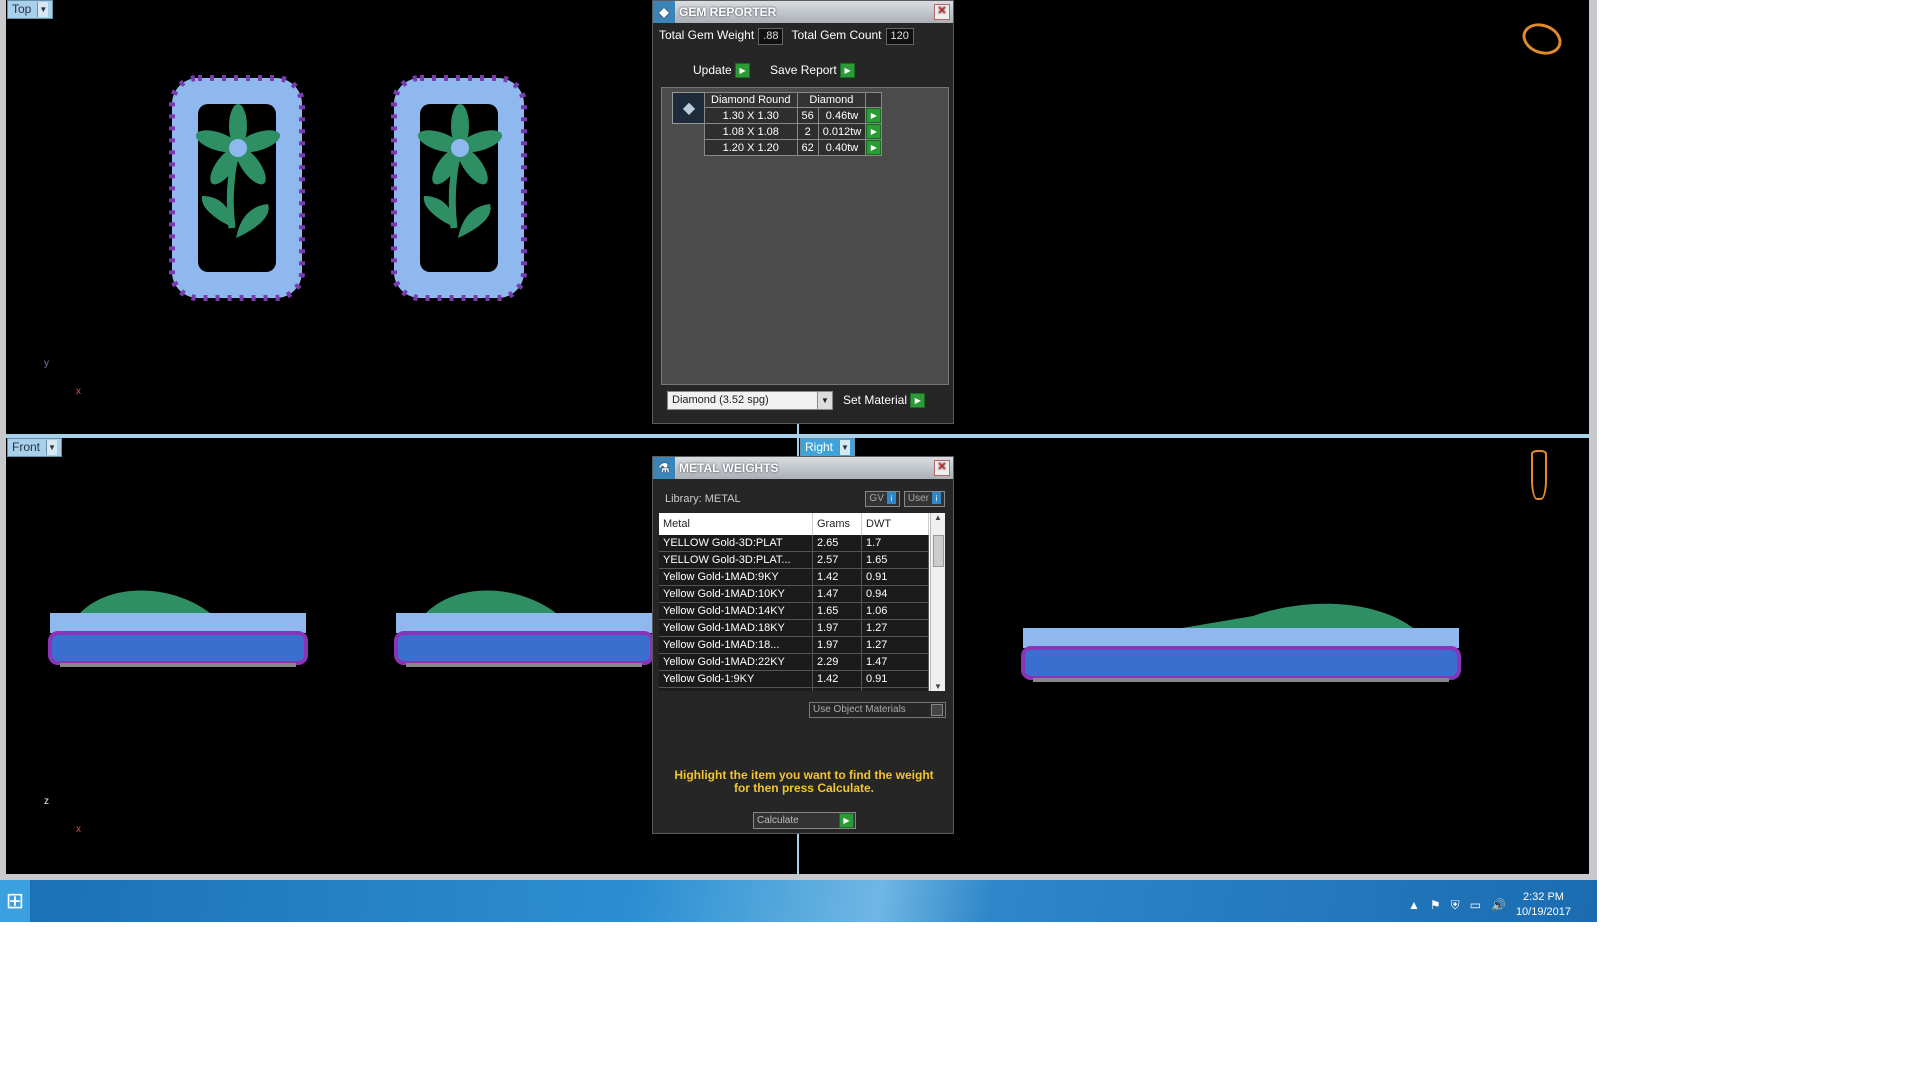 Image resolution: width=1920 pixels, height=1080 pixels. I want to click on flag-icon: ⚑, so click(1435, 905).